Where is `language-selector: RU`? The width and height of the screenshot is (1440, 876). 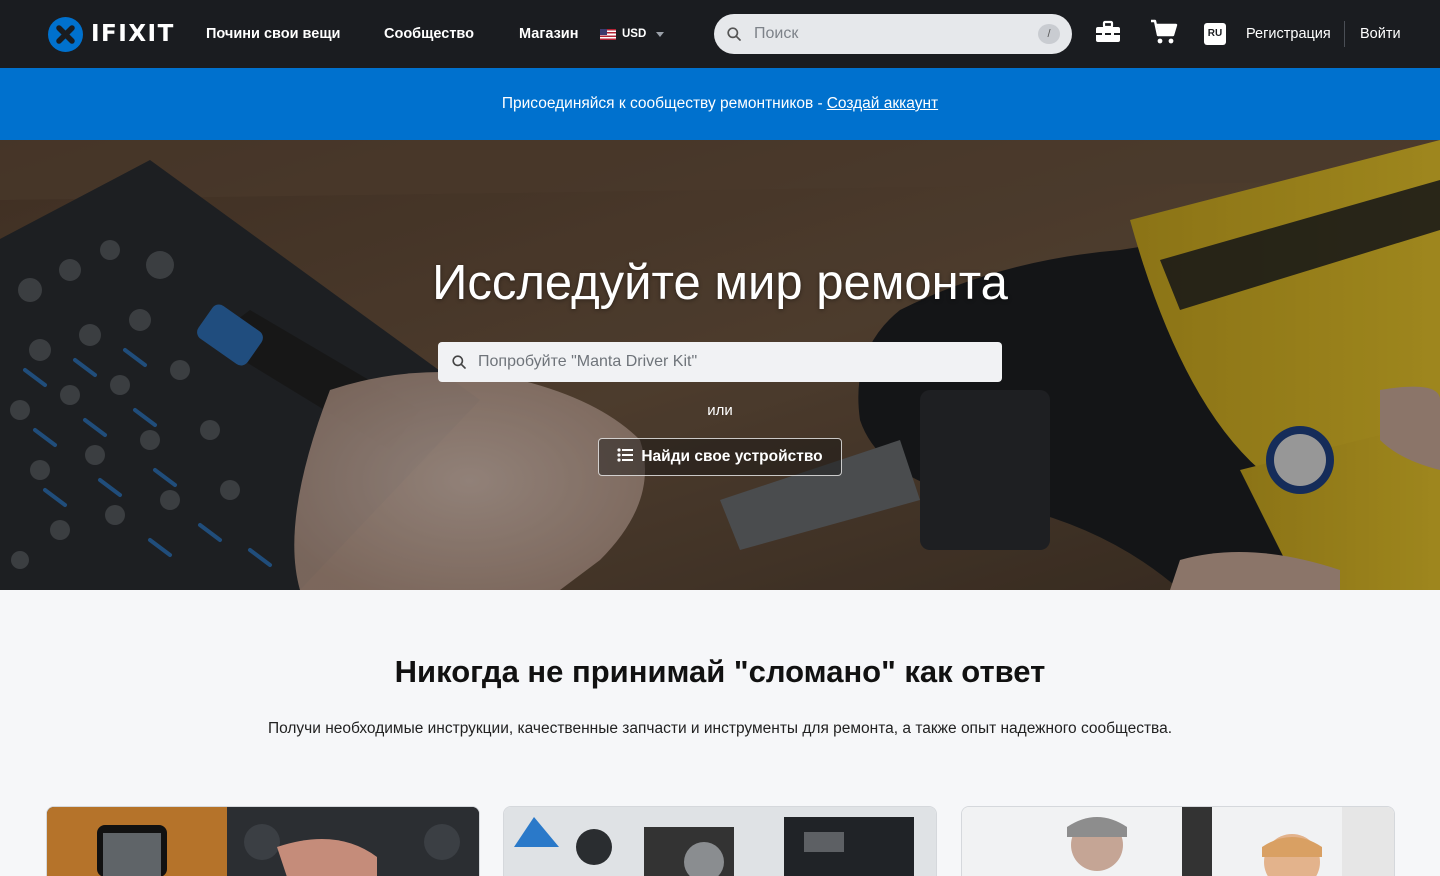 language-selector: RU is located at coordinates (1215, 34).